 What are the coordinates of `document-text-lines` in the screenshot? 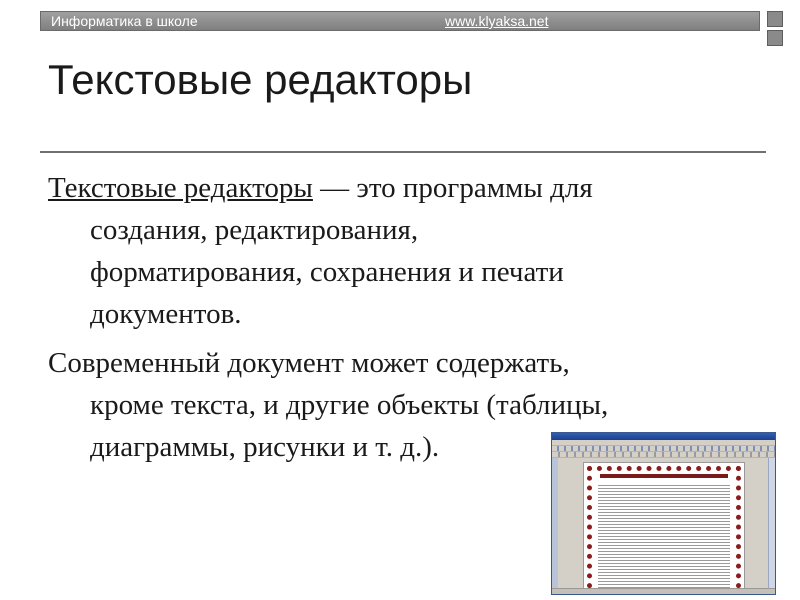 It's located at (664, 538).